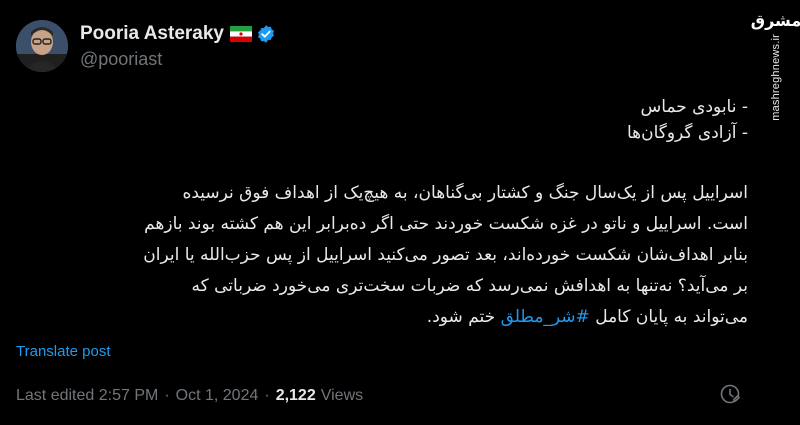 The image size is (800, 425). What do you see at coordinates (266, 34) in the screenshot?
I see `verified-badge-icon` at bounding box center [266, 34].